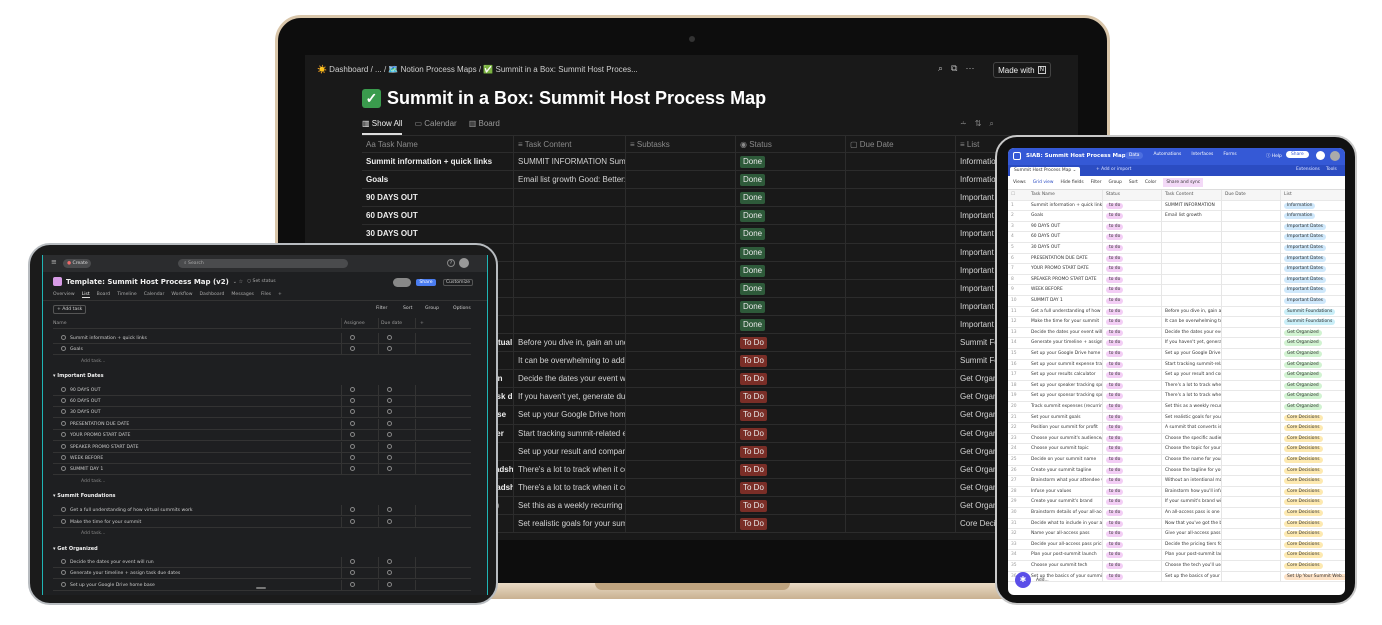 This screenshot has width=1382, height=625. What do you see at coordinates (790, 343) in the screenshot?
I see `status-cell: To Do` at bounding box center [790, 343].